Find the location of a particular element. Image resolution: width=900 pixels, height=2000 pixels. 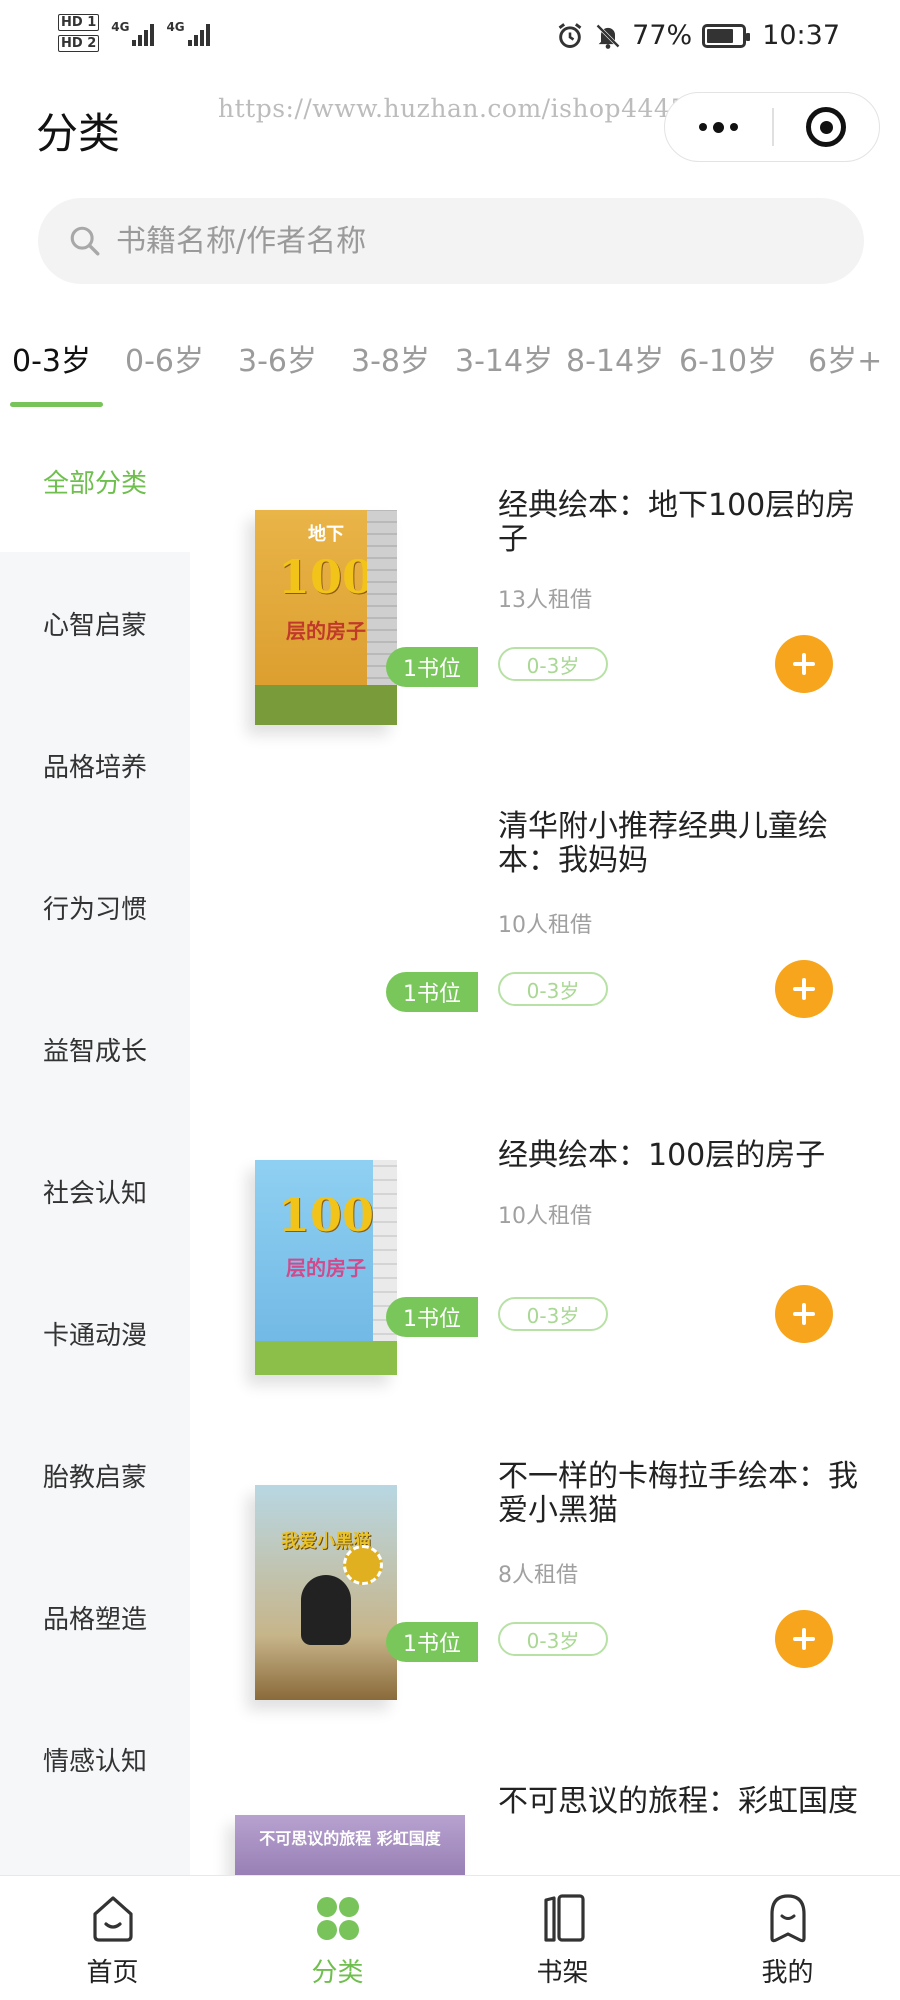

tab-category: 分类 is located at coordinates (337, 1938).